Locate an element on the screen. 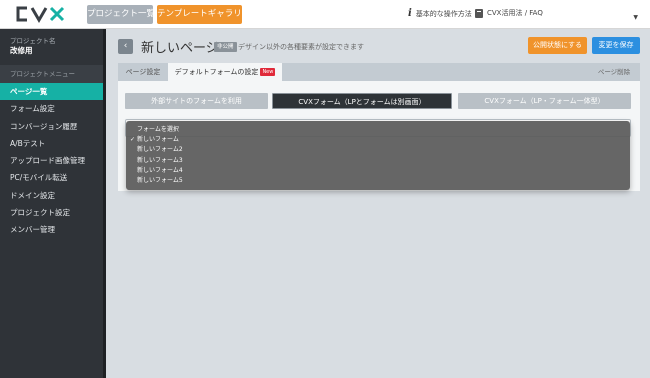  help-link: i 基本的な操作方法 is located at coordinates (440, 13).